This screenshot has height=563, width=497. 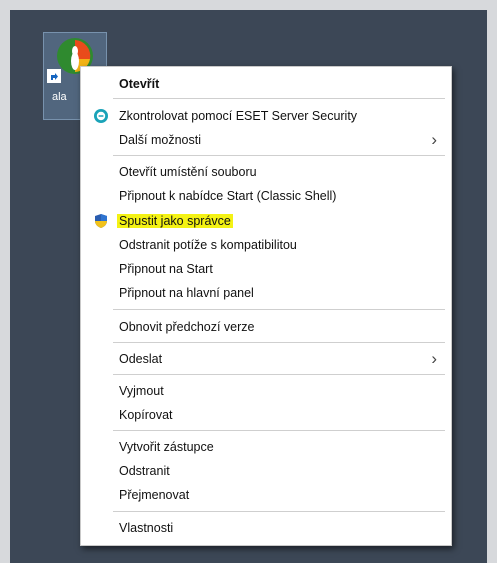 What do you see at coordinates (266, 495) in the screenshot?
I see `menu-item-rename: Přejmenovat` at bounding box center [266, 495].